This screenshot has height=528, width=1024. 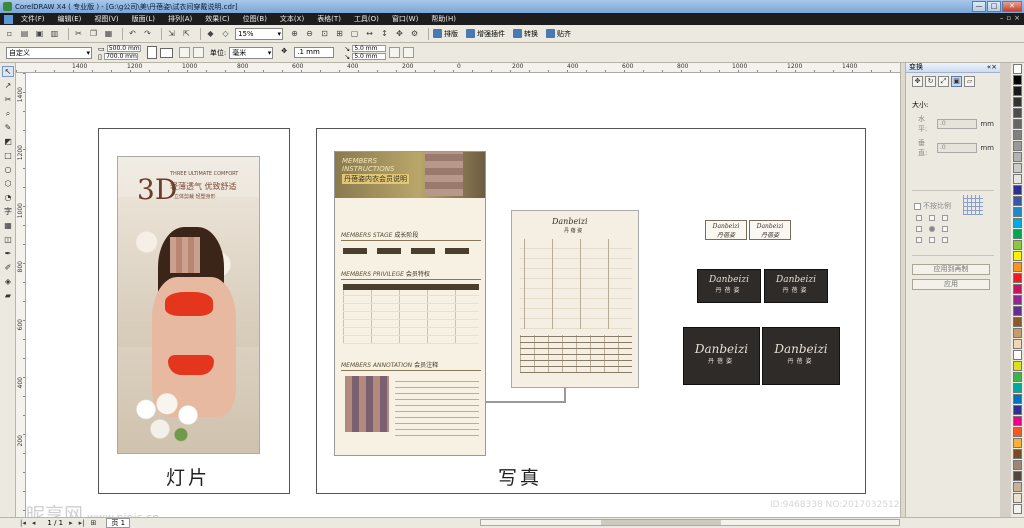 I want to click on docker-close-icon: «×, so click(x=992, y=67).